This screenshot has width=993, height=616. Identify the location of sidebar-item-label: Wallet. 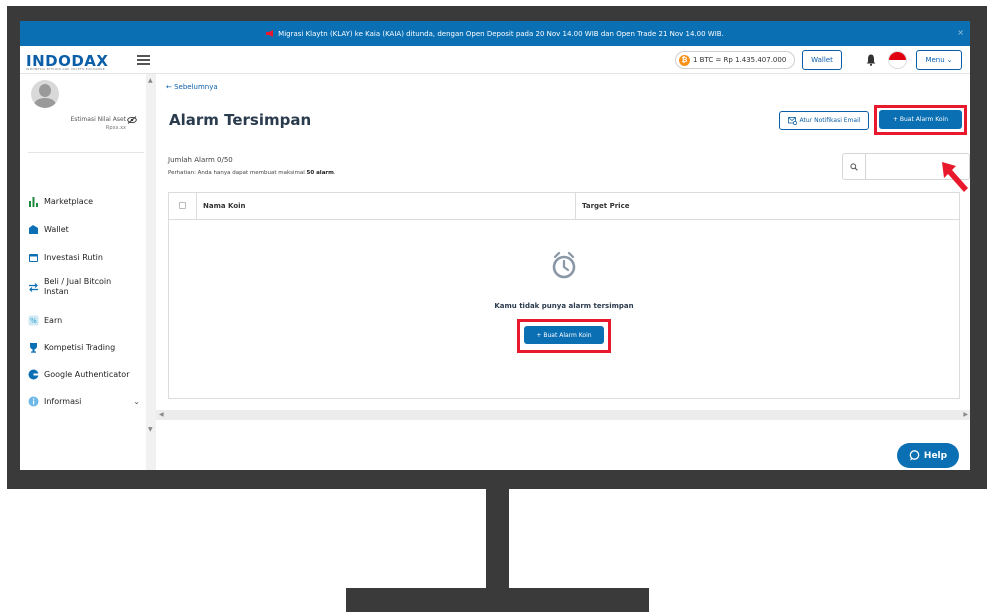
(56, 229).